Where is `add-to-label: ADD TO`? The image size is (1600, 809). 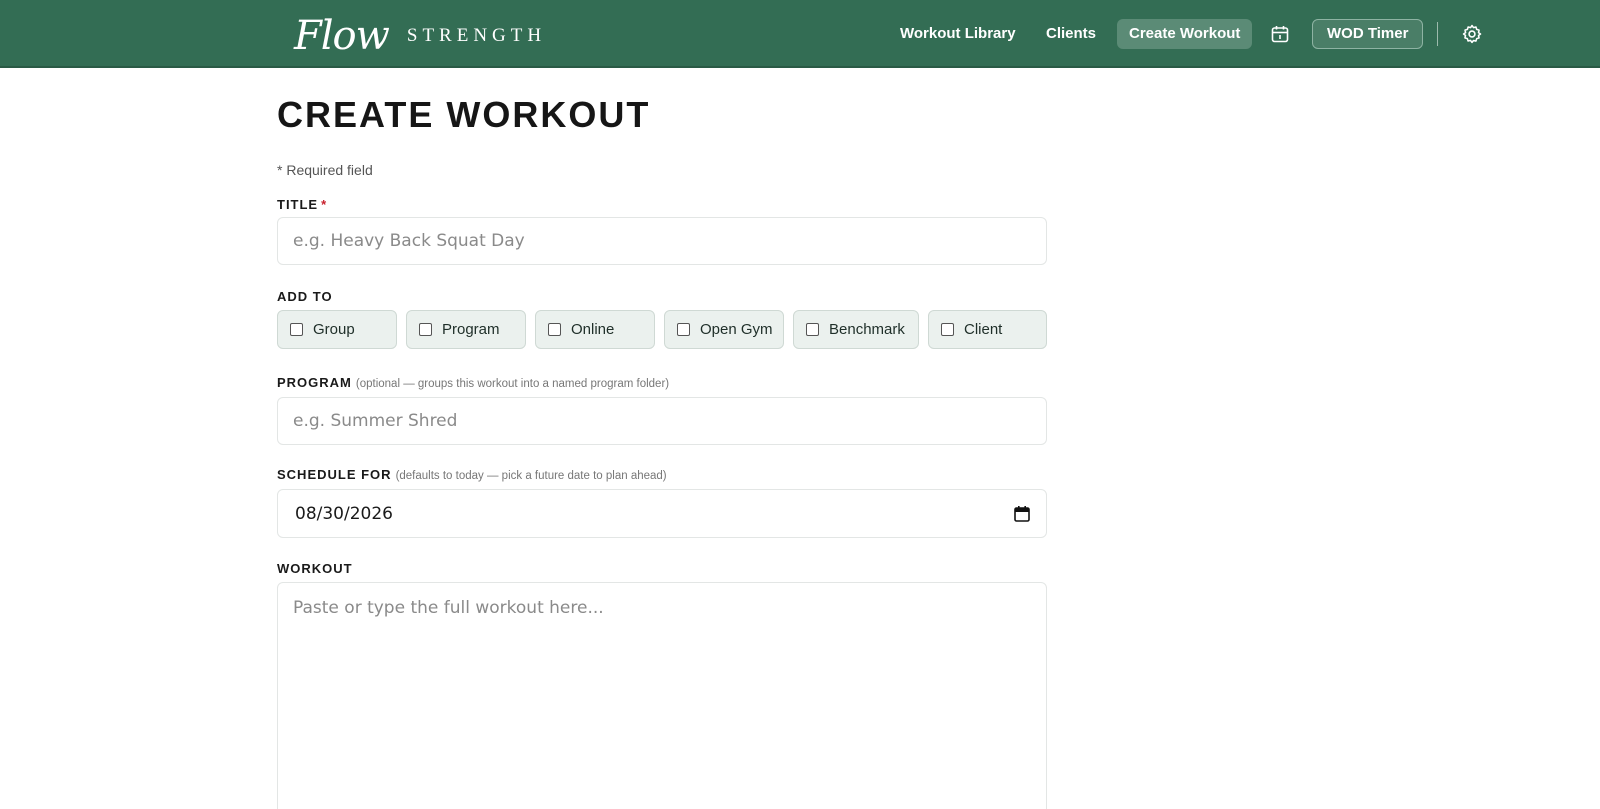
add-to-label: ADD TO is located at coordinates (305, 296).